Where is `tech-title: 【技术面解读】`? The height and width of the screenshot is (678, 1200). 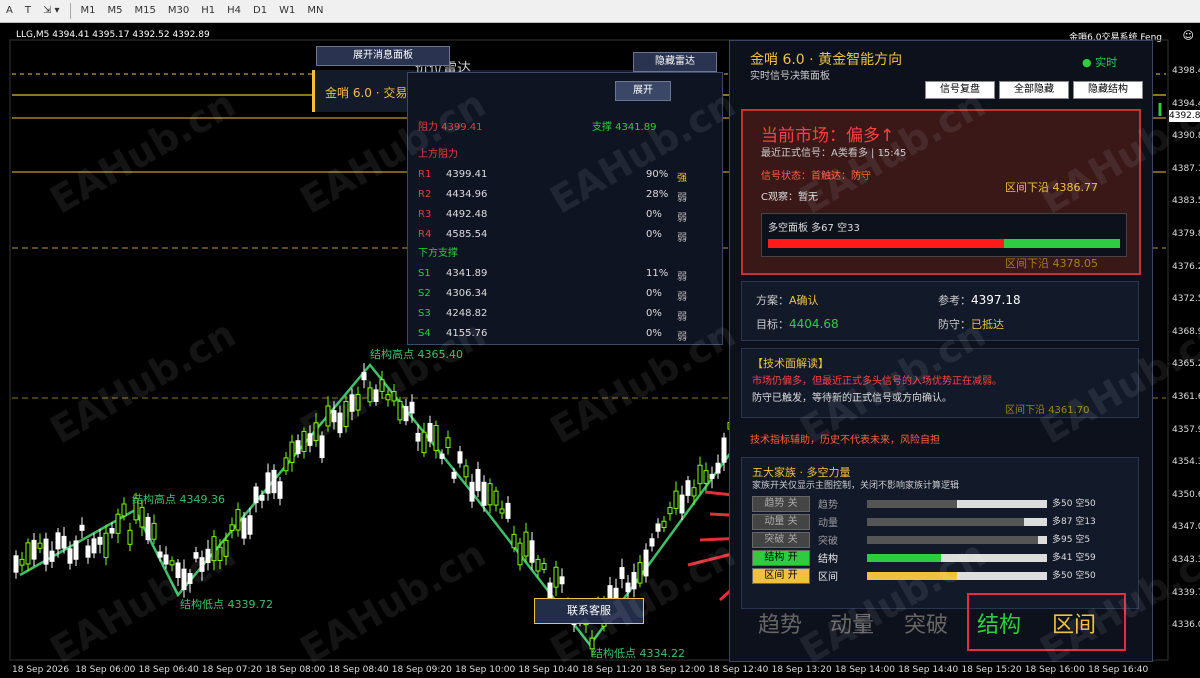
tech-title: 【技术面解读】 is located at coordinates (790, 363).